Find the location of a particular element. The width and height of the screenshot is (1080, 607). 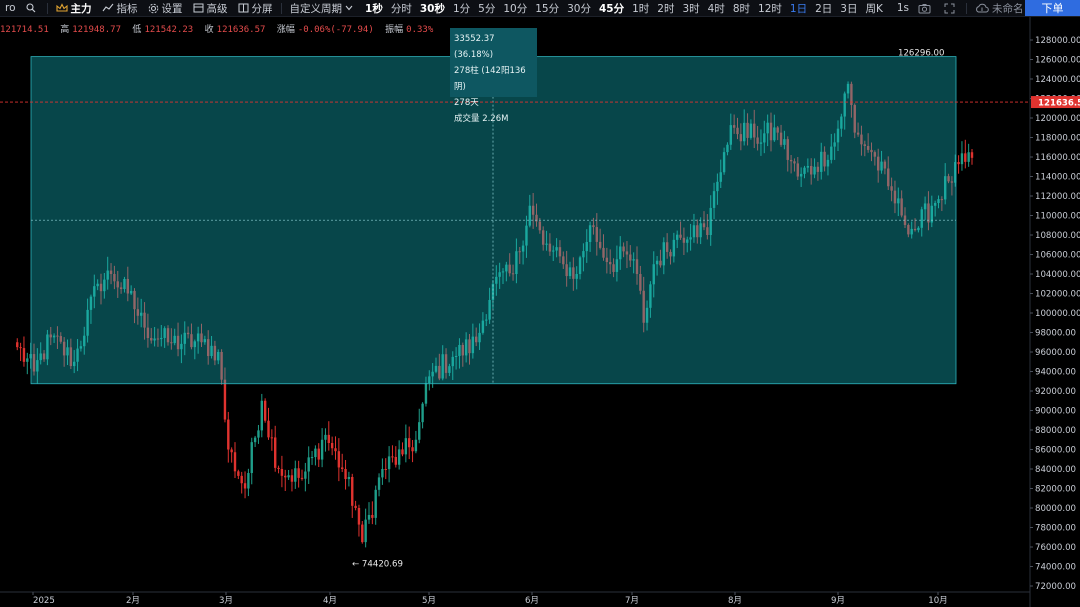

period-18: 周K is located at coordinates (873, 8).